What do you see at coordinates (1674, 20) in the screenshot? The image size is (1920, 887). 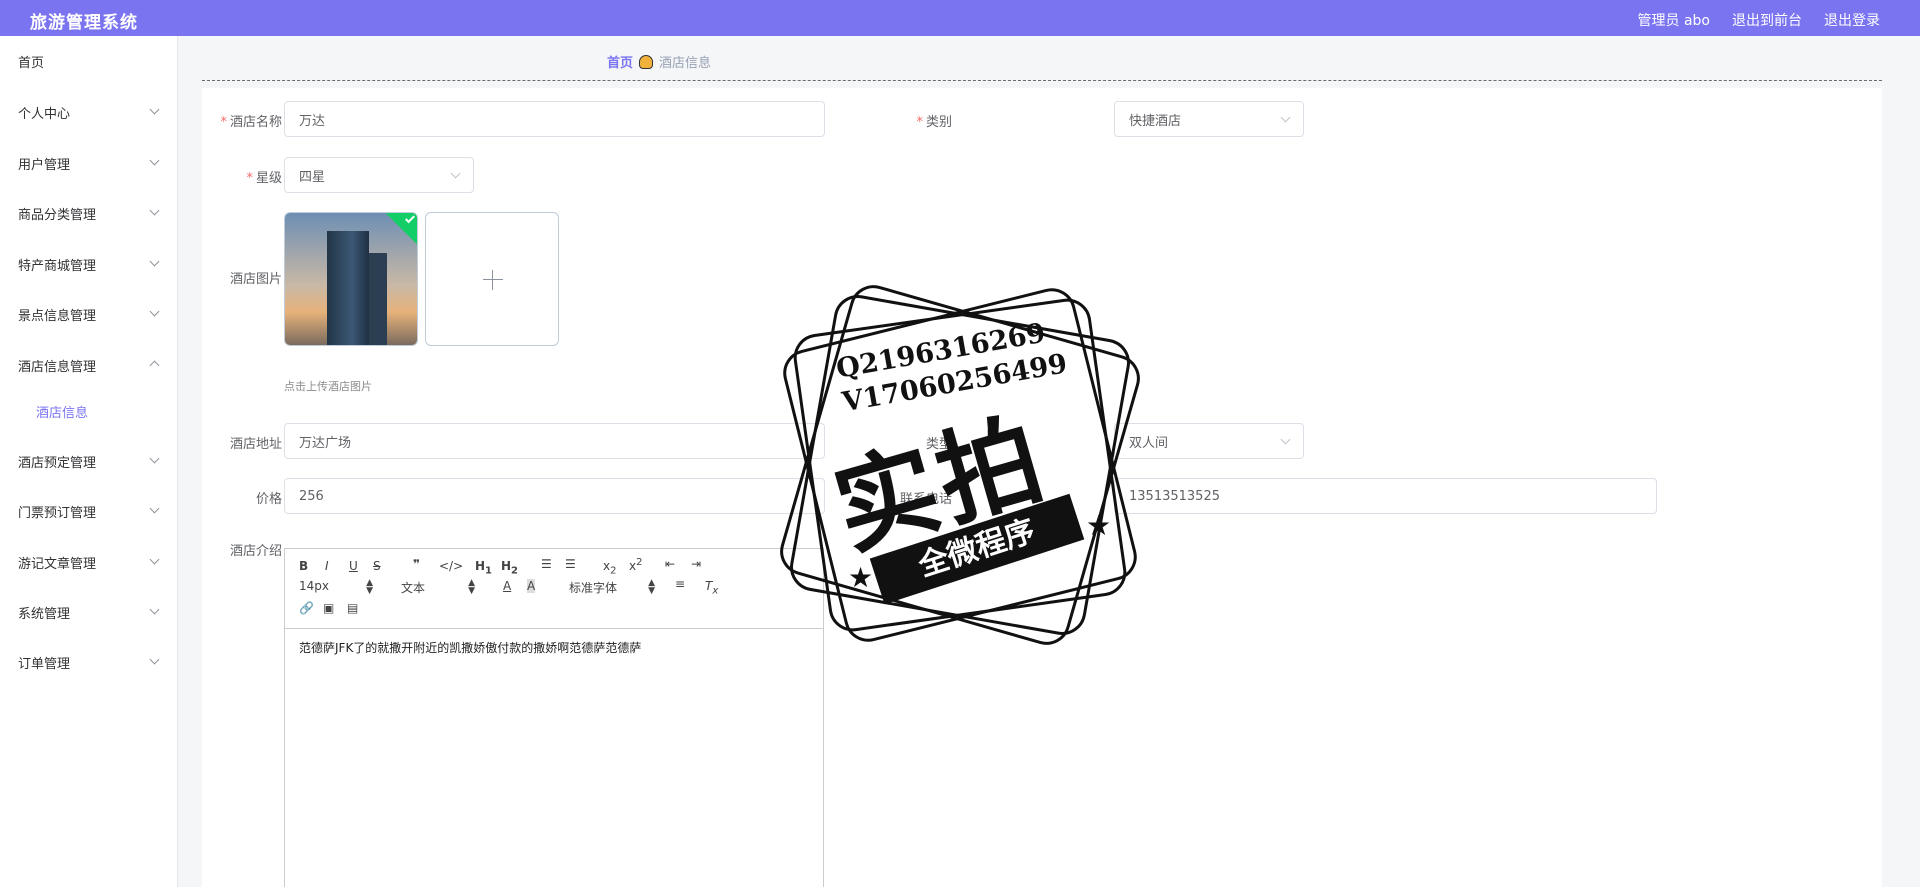 I see `admin-user-link: 管理员 abo` at bounding box center [1674, 20].